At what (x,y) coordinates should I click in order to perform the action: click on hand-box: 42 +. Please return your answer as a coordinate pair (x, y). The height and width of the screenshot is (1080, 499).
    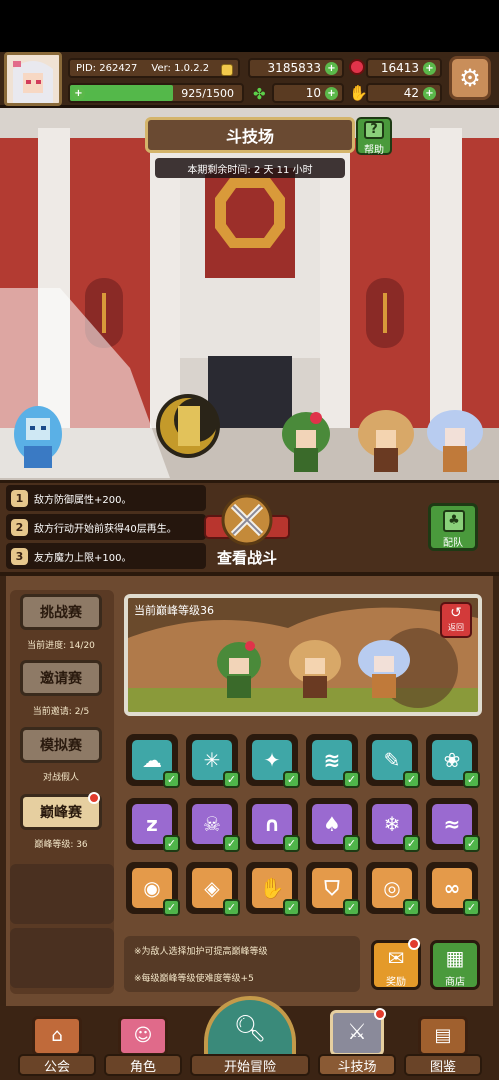
    Looking at the image, I should click on (404, 93).